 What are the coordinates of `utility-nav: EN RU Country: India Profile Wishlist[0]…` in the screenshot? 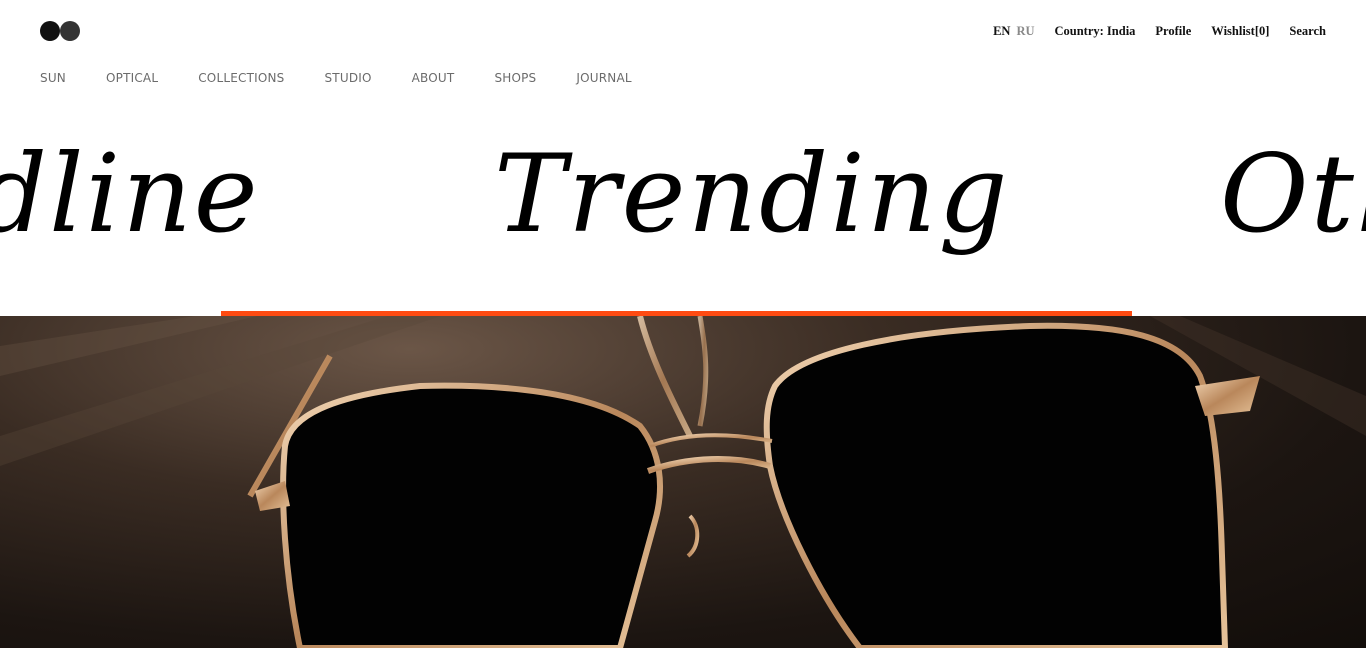 It's located at (1159, 31).